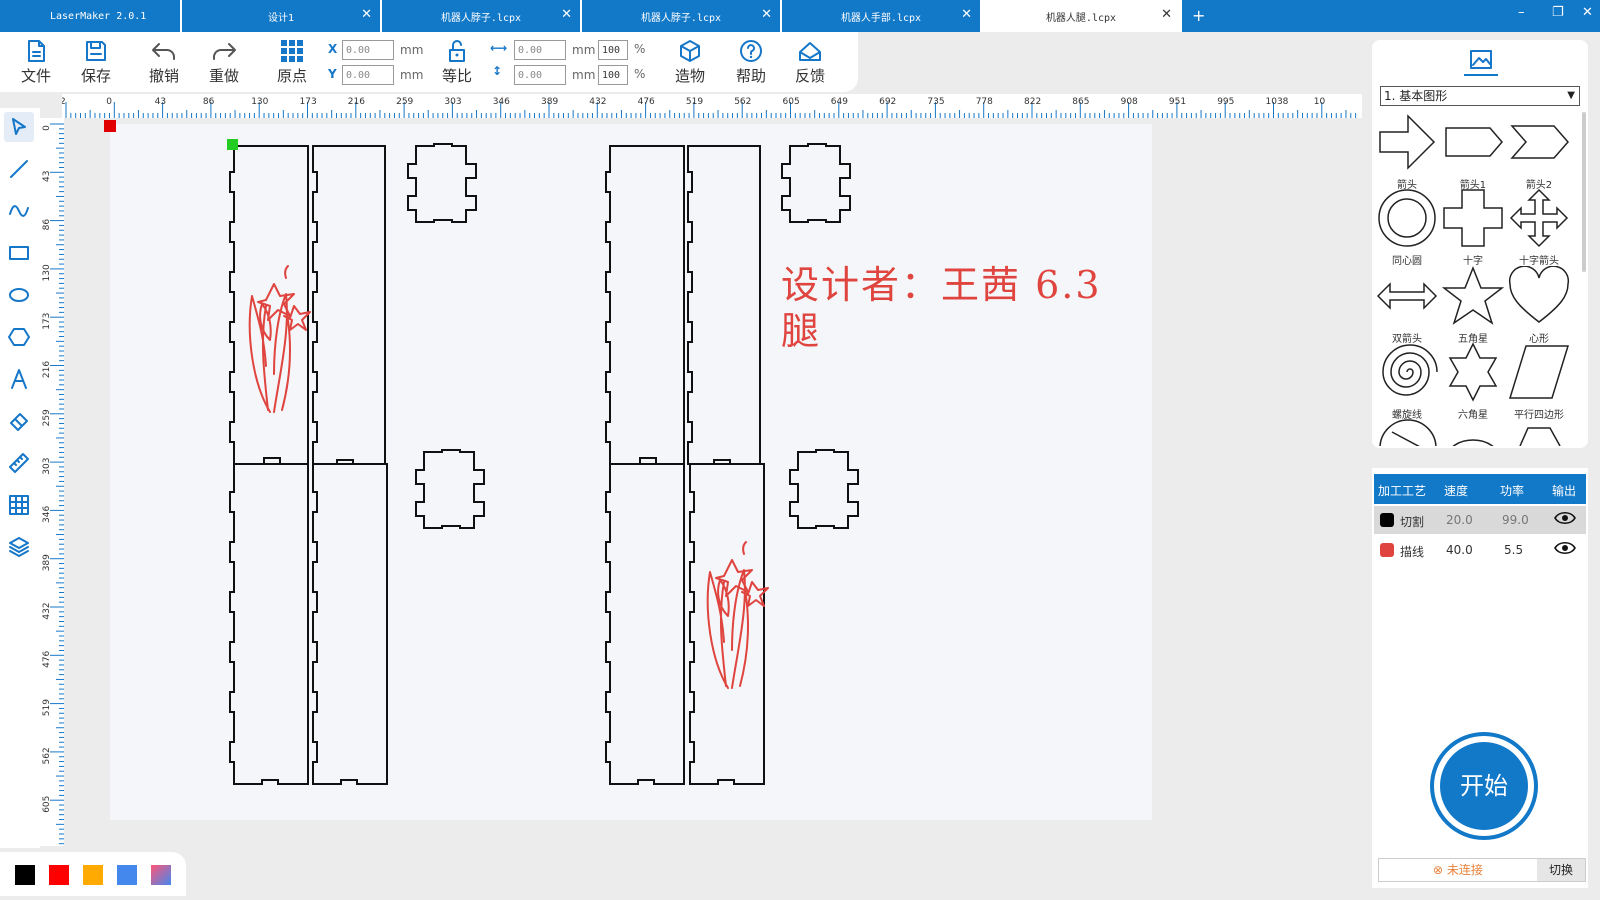  Describe the element at coordinates (1484, 786) in the screenshot. I see `start-button: 开始` at that location.